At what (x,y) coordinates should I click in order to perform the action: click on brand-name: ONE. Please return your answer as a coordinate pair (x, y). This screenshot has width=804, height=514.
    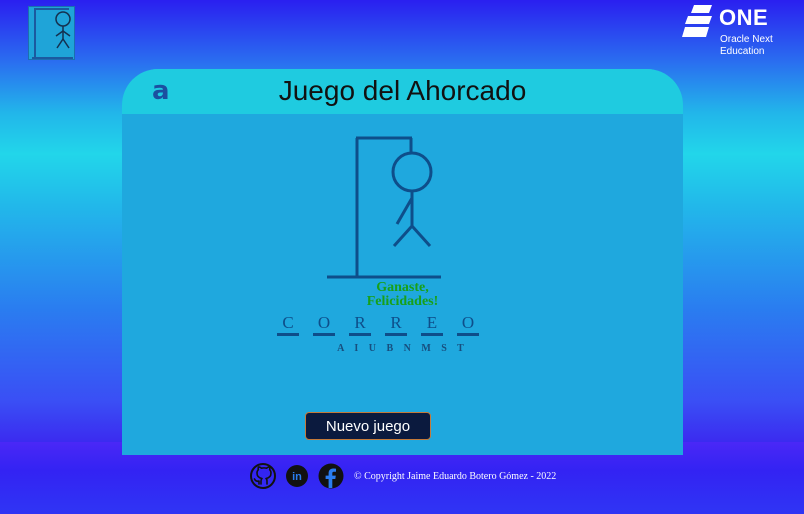
    Looking at the image, I should click on (744, 17).